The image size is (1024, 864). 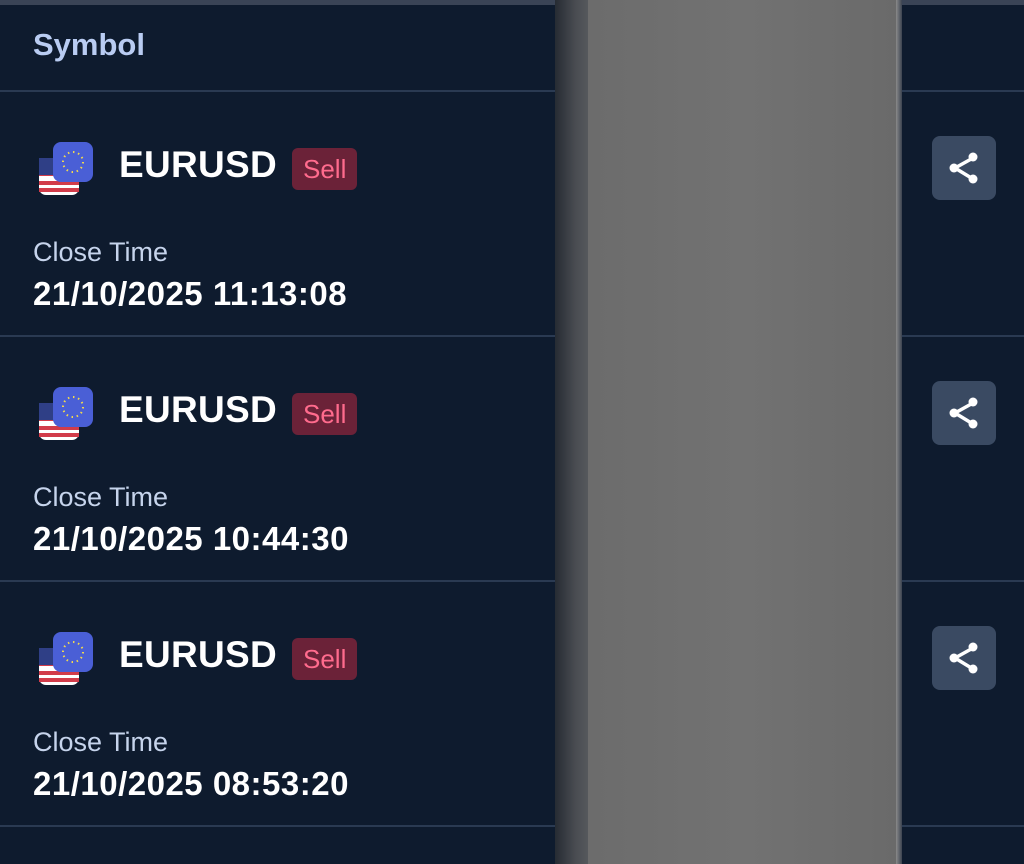 I want to click on close-time-value: 21/10/2025 10:44:30, so click(x=191, y=538).